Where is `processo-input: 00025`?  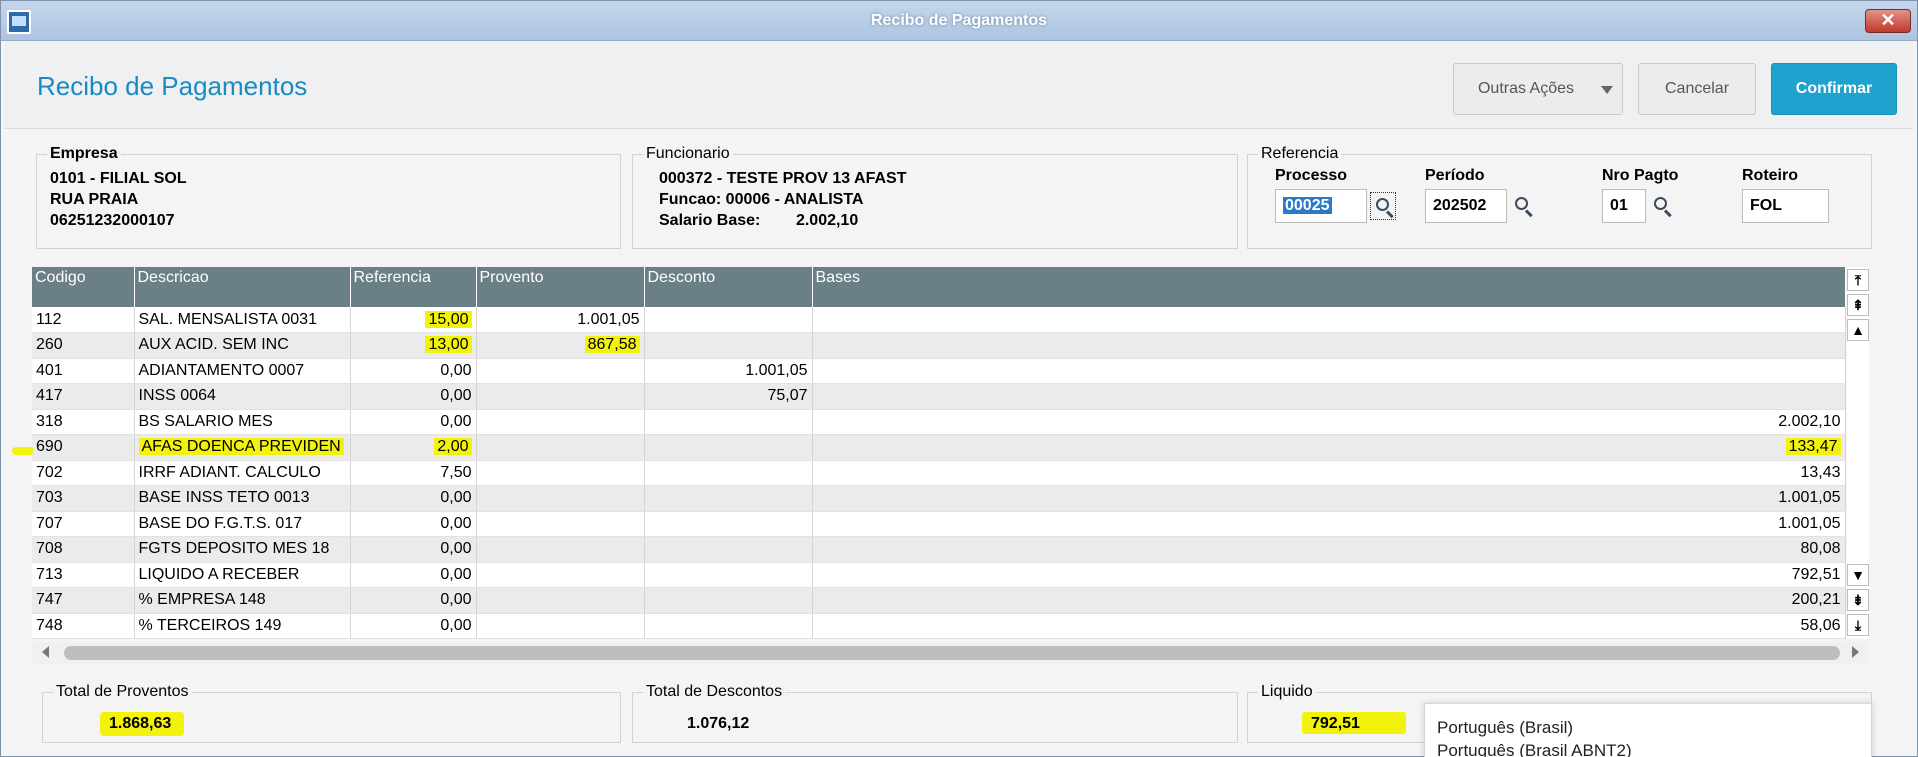 processo-input: 00025 is located at coordinates (1321, 206).